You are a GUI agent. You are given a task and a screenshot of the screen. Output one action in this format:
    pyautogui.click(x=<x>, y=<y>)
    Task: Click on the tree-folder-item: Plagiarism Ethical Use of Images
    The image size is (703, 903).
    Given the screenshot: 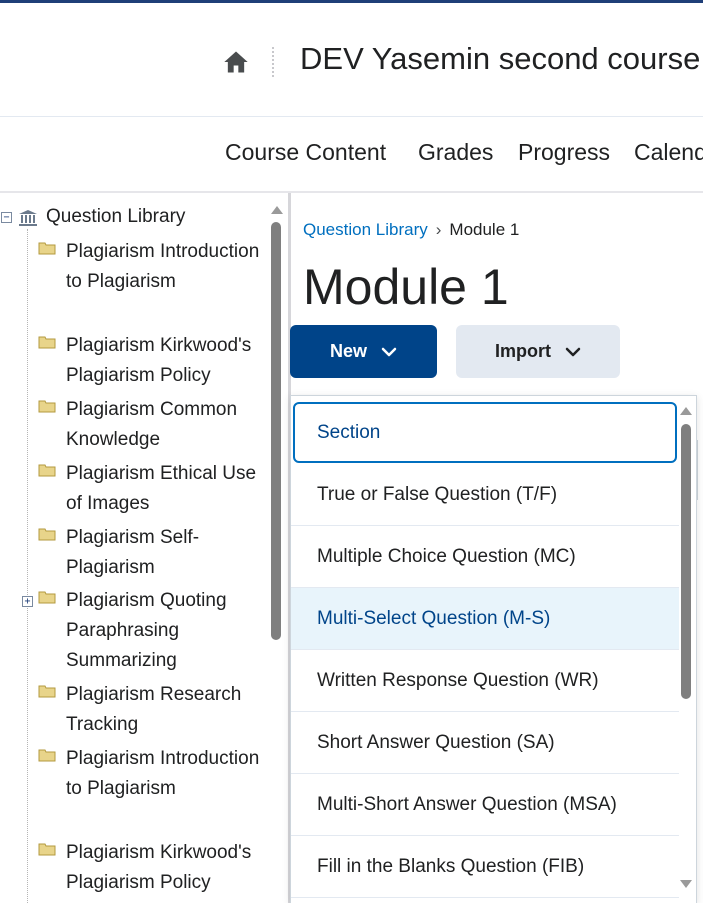 What is the action you would take?
    pyautogui.click(x=154, y=489)
    